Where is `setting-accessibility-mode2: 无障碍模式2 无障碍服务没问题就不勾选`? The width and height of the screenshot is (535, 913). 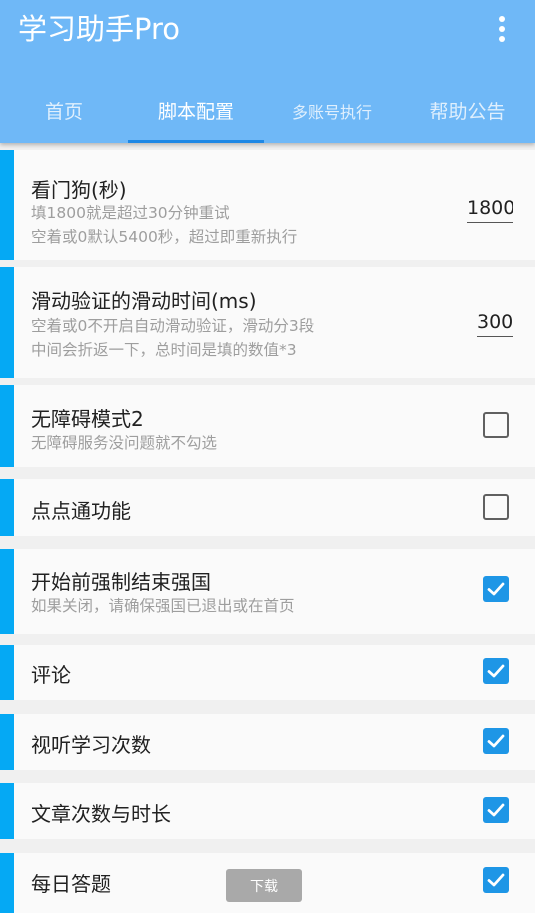 setting-accessibility-mode2: 无障碍模式2 无障碍服务没问题就不勾选 is located at coordinates (267, 426).